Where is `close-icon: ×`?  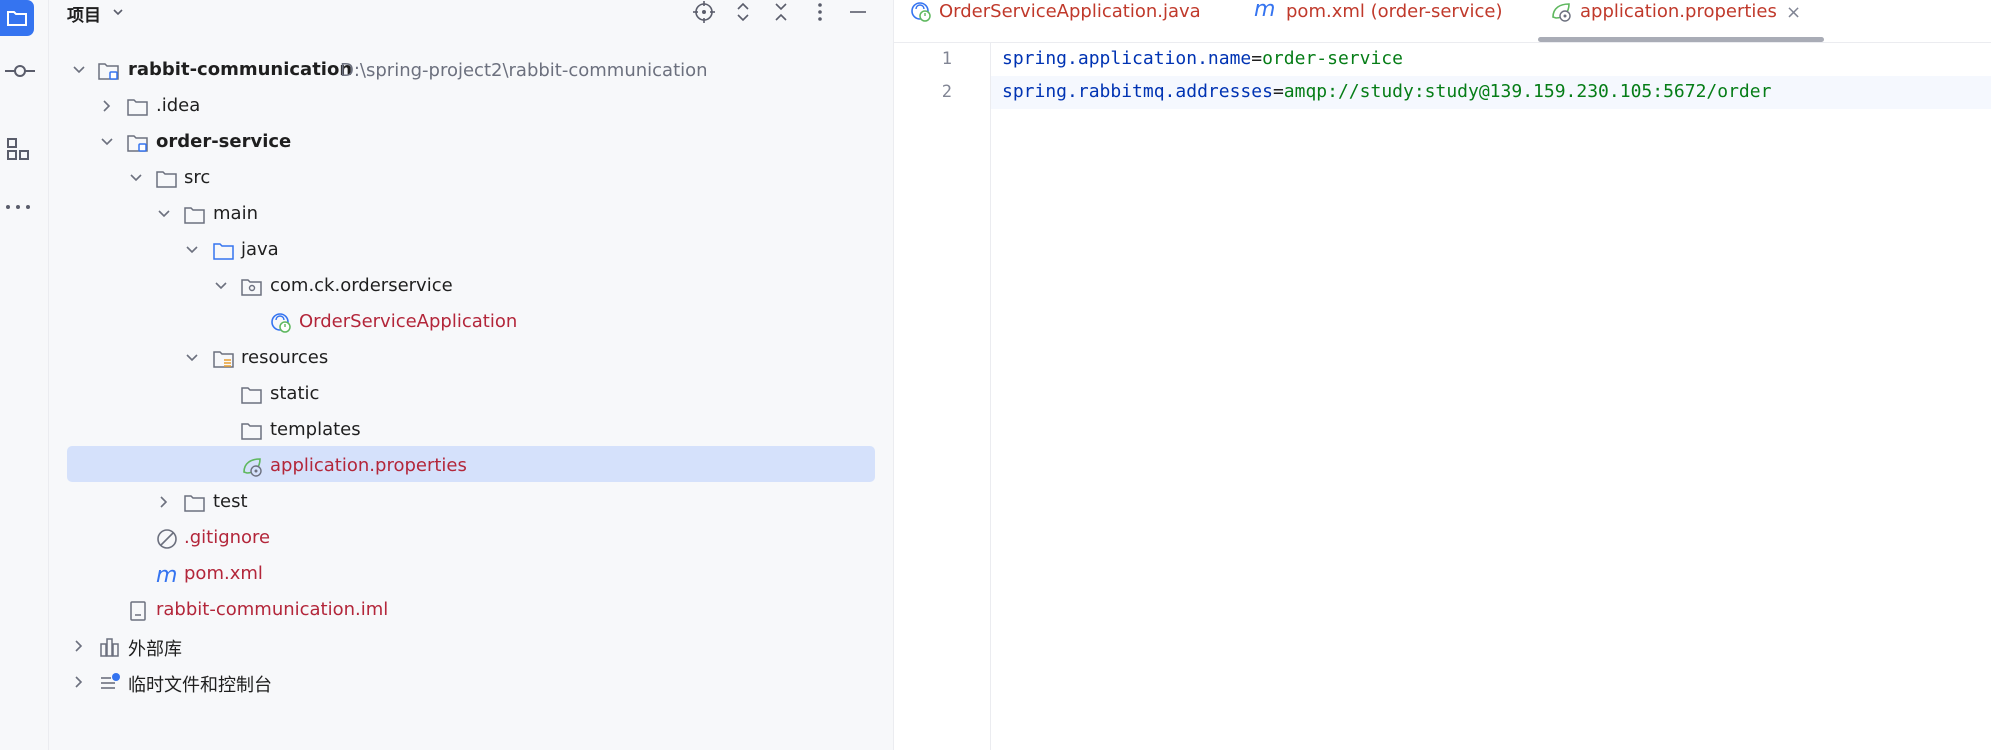 close-icon: × is located at coordinates (1793, 12).